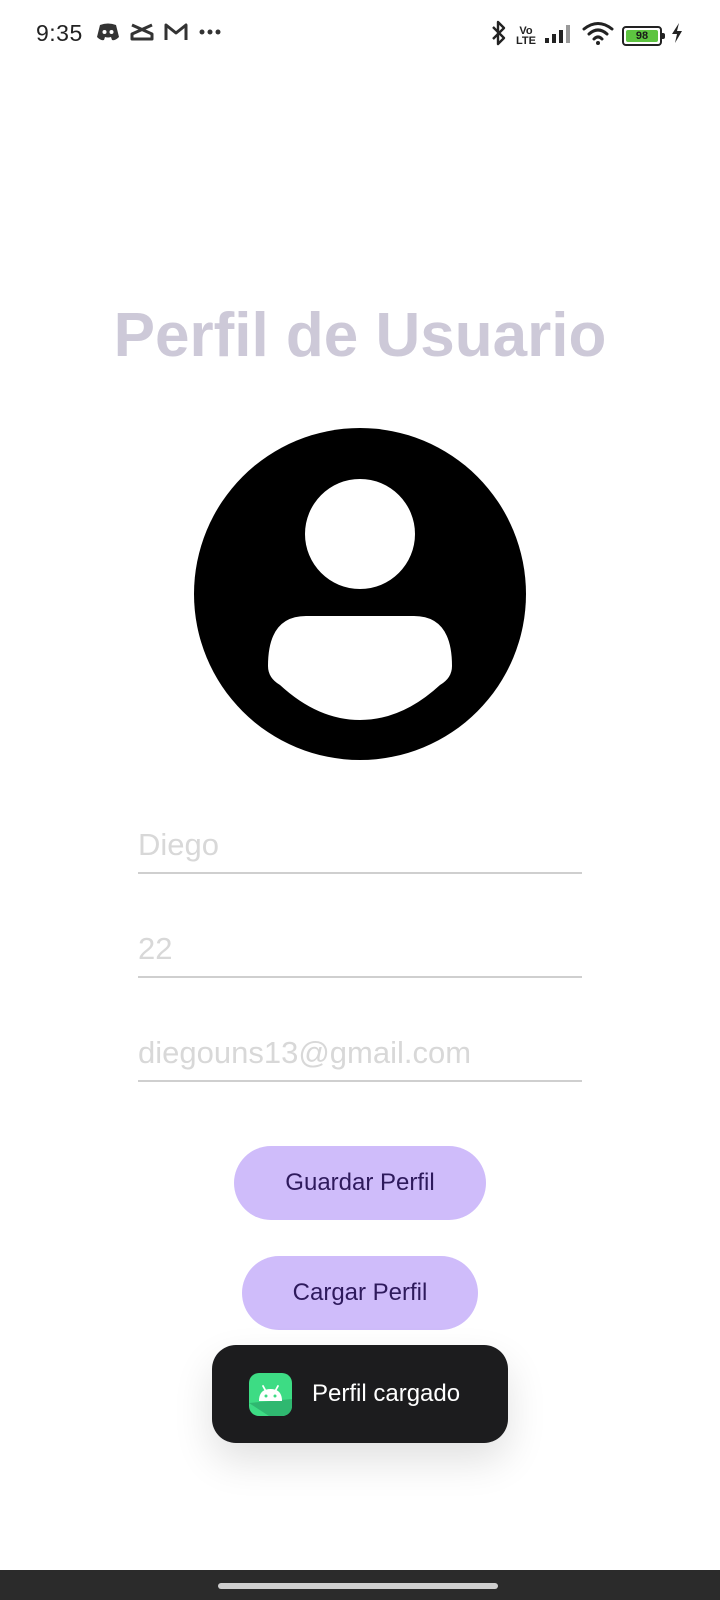  Describe the element at coordinates (360, 1183) in the screenshot. I see `save-profile-button: Guardar Perfil` at that location.